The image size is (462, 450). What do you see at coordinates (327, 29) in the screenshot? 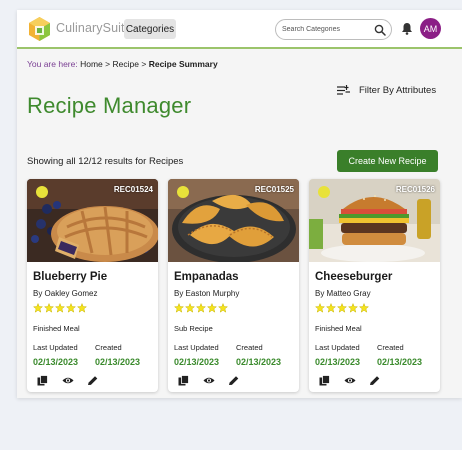
I see `search-input` at bounding box center [327, 29].